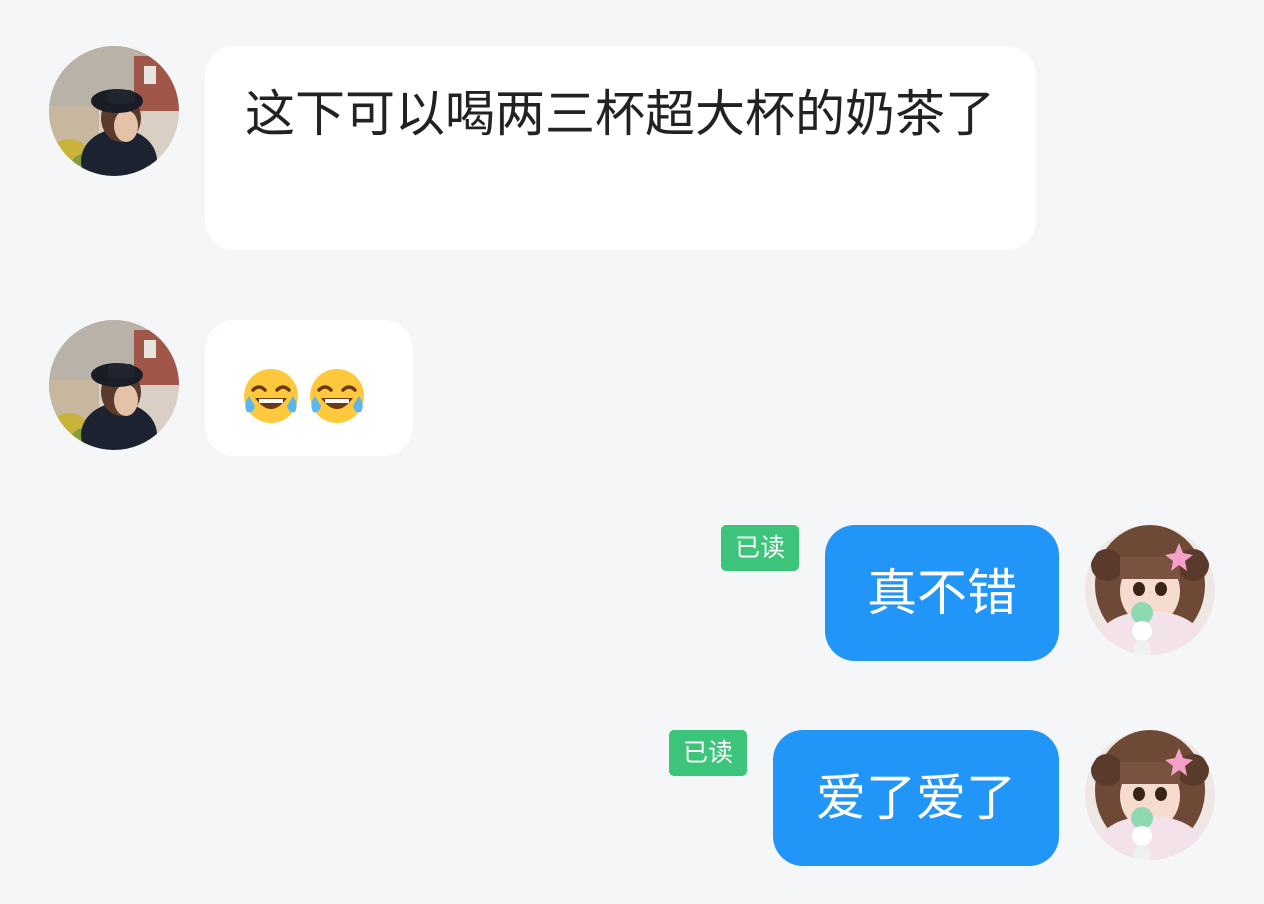 This screenshot has width=1264, height=904. What do you see at coordinates (620, 114) in the screenshot?
I see `message-text: 这下可以喝两三杯超大杯的奶茶了` at bounding box center [620, 114].